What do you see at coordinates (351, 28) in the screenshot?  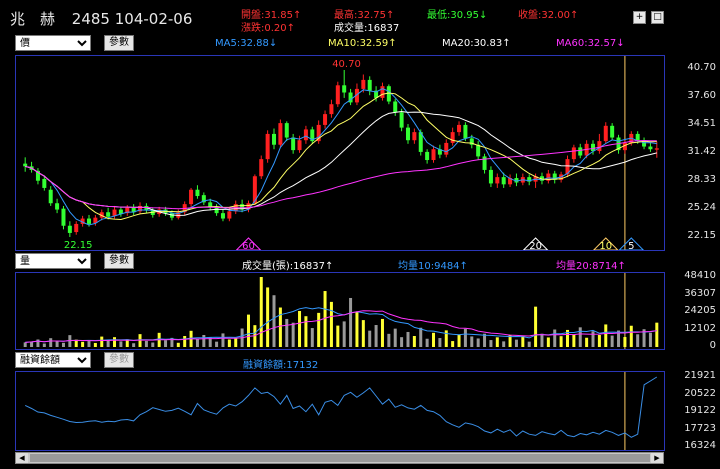 I see `quote-label: 成交量:` at bounding box center [351, 28].